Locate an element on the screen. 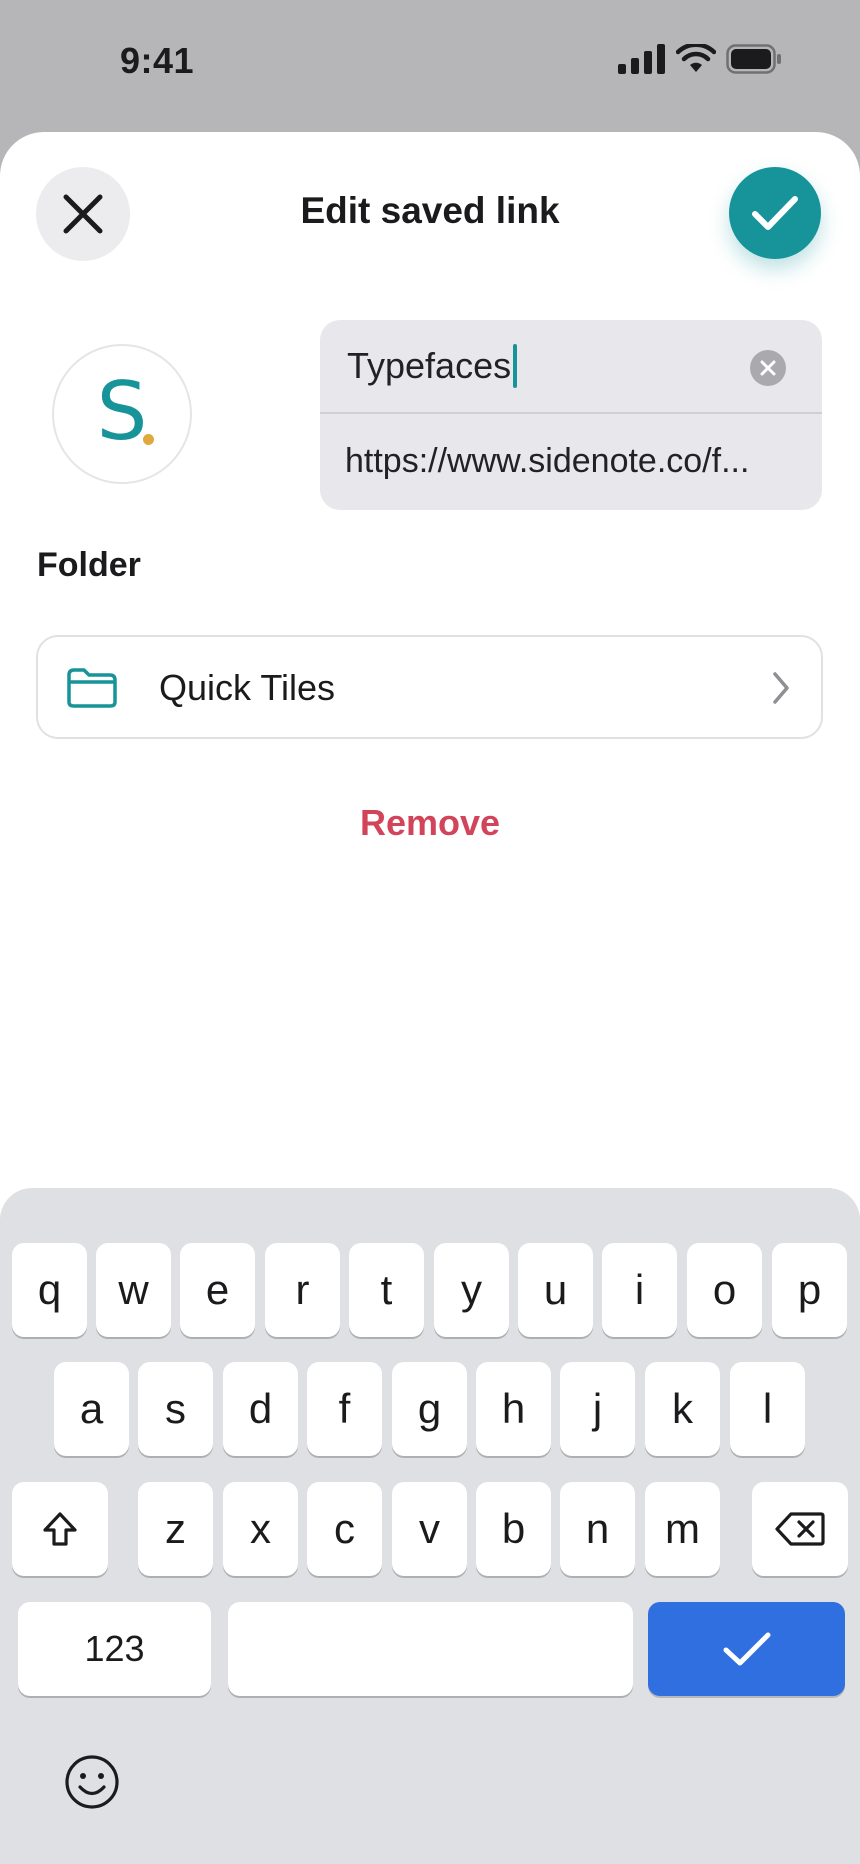 Image resolution: width=860 pixels, height=1864 pixels. folder-name: Quick Tiles is located at coordinates (247, 687).